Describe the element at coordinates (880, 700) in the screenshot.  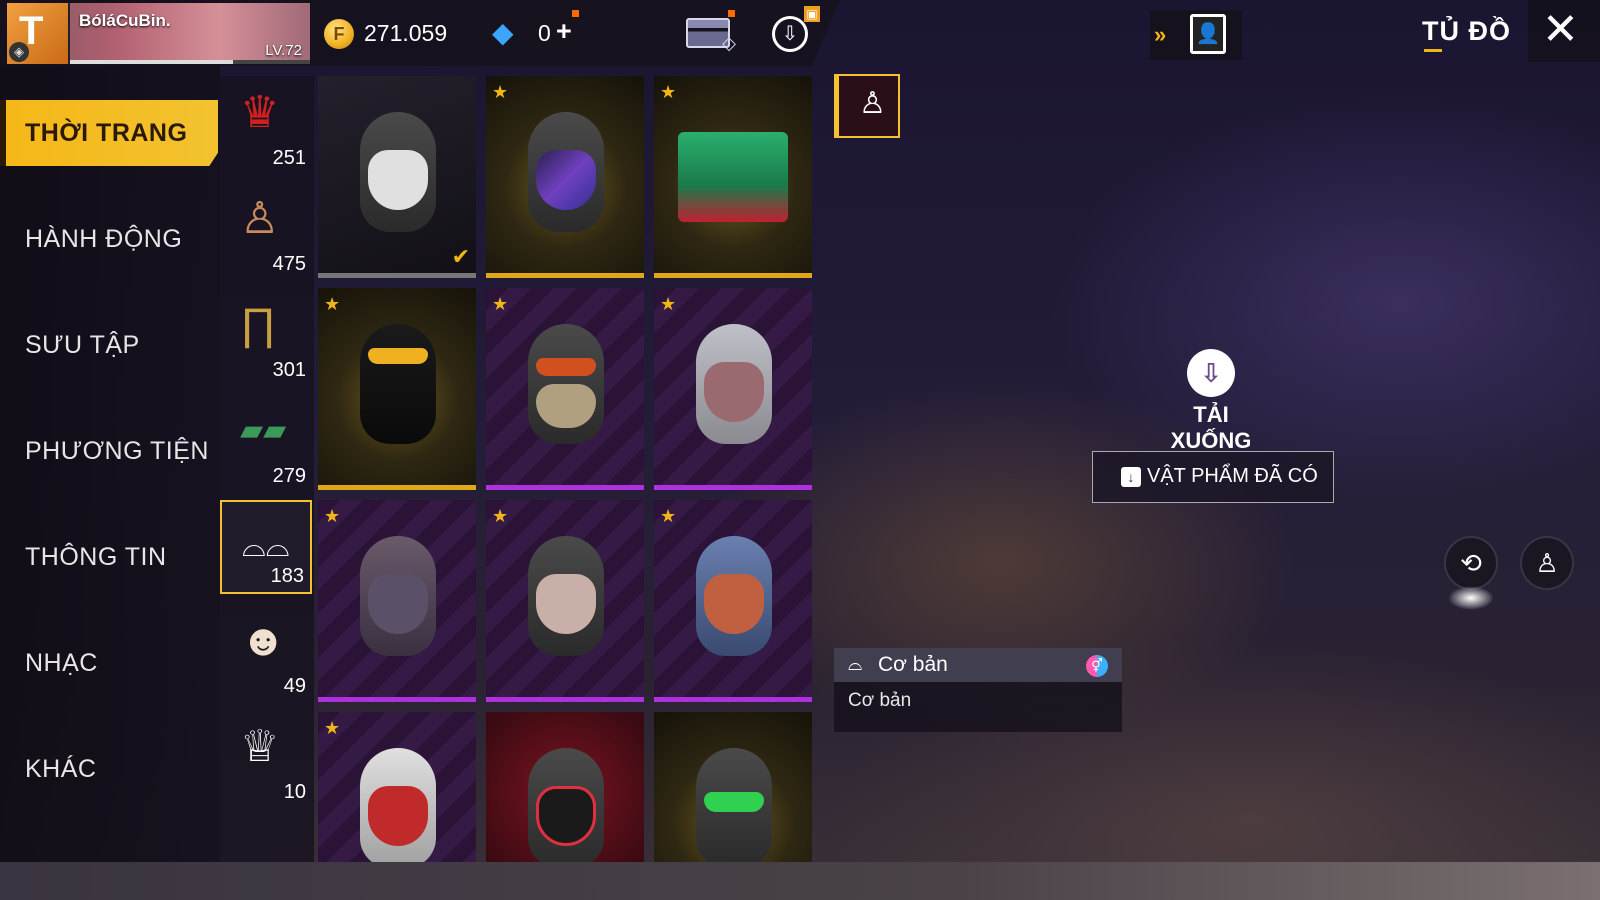
I see `item-description: Cơ bản` at that location.